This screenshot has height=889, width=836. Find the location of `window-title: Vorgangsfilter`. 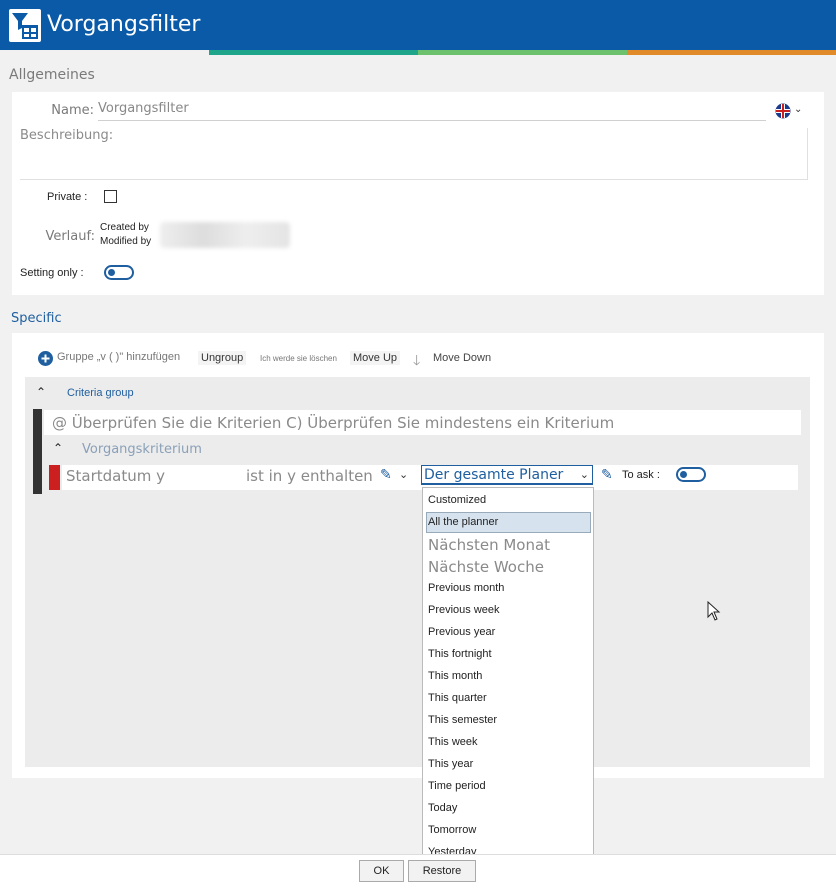

window-title: Vorgangsfilter is located at coordinates (124, 24).